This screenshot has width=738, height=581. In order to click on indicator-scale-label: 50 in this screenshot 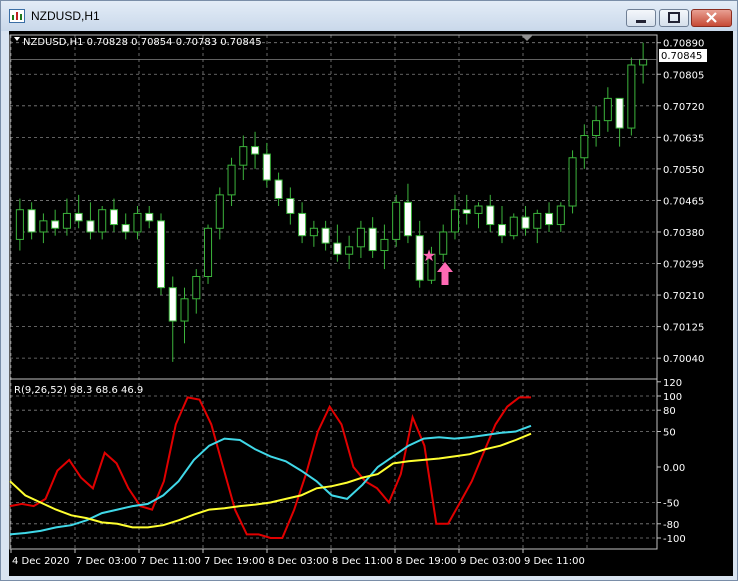, I will do `click(669, 433)`.